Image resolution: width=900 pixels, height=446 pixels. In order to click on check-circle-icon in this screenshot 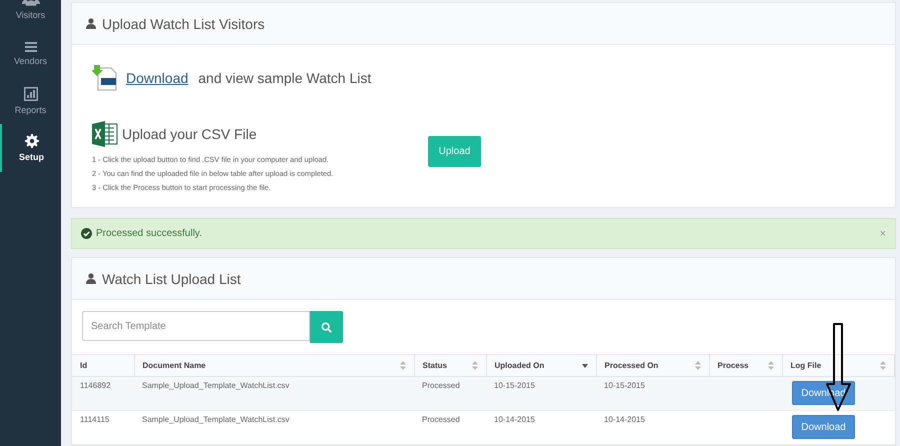, I will do `click(86, 233)`.